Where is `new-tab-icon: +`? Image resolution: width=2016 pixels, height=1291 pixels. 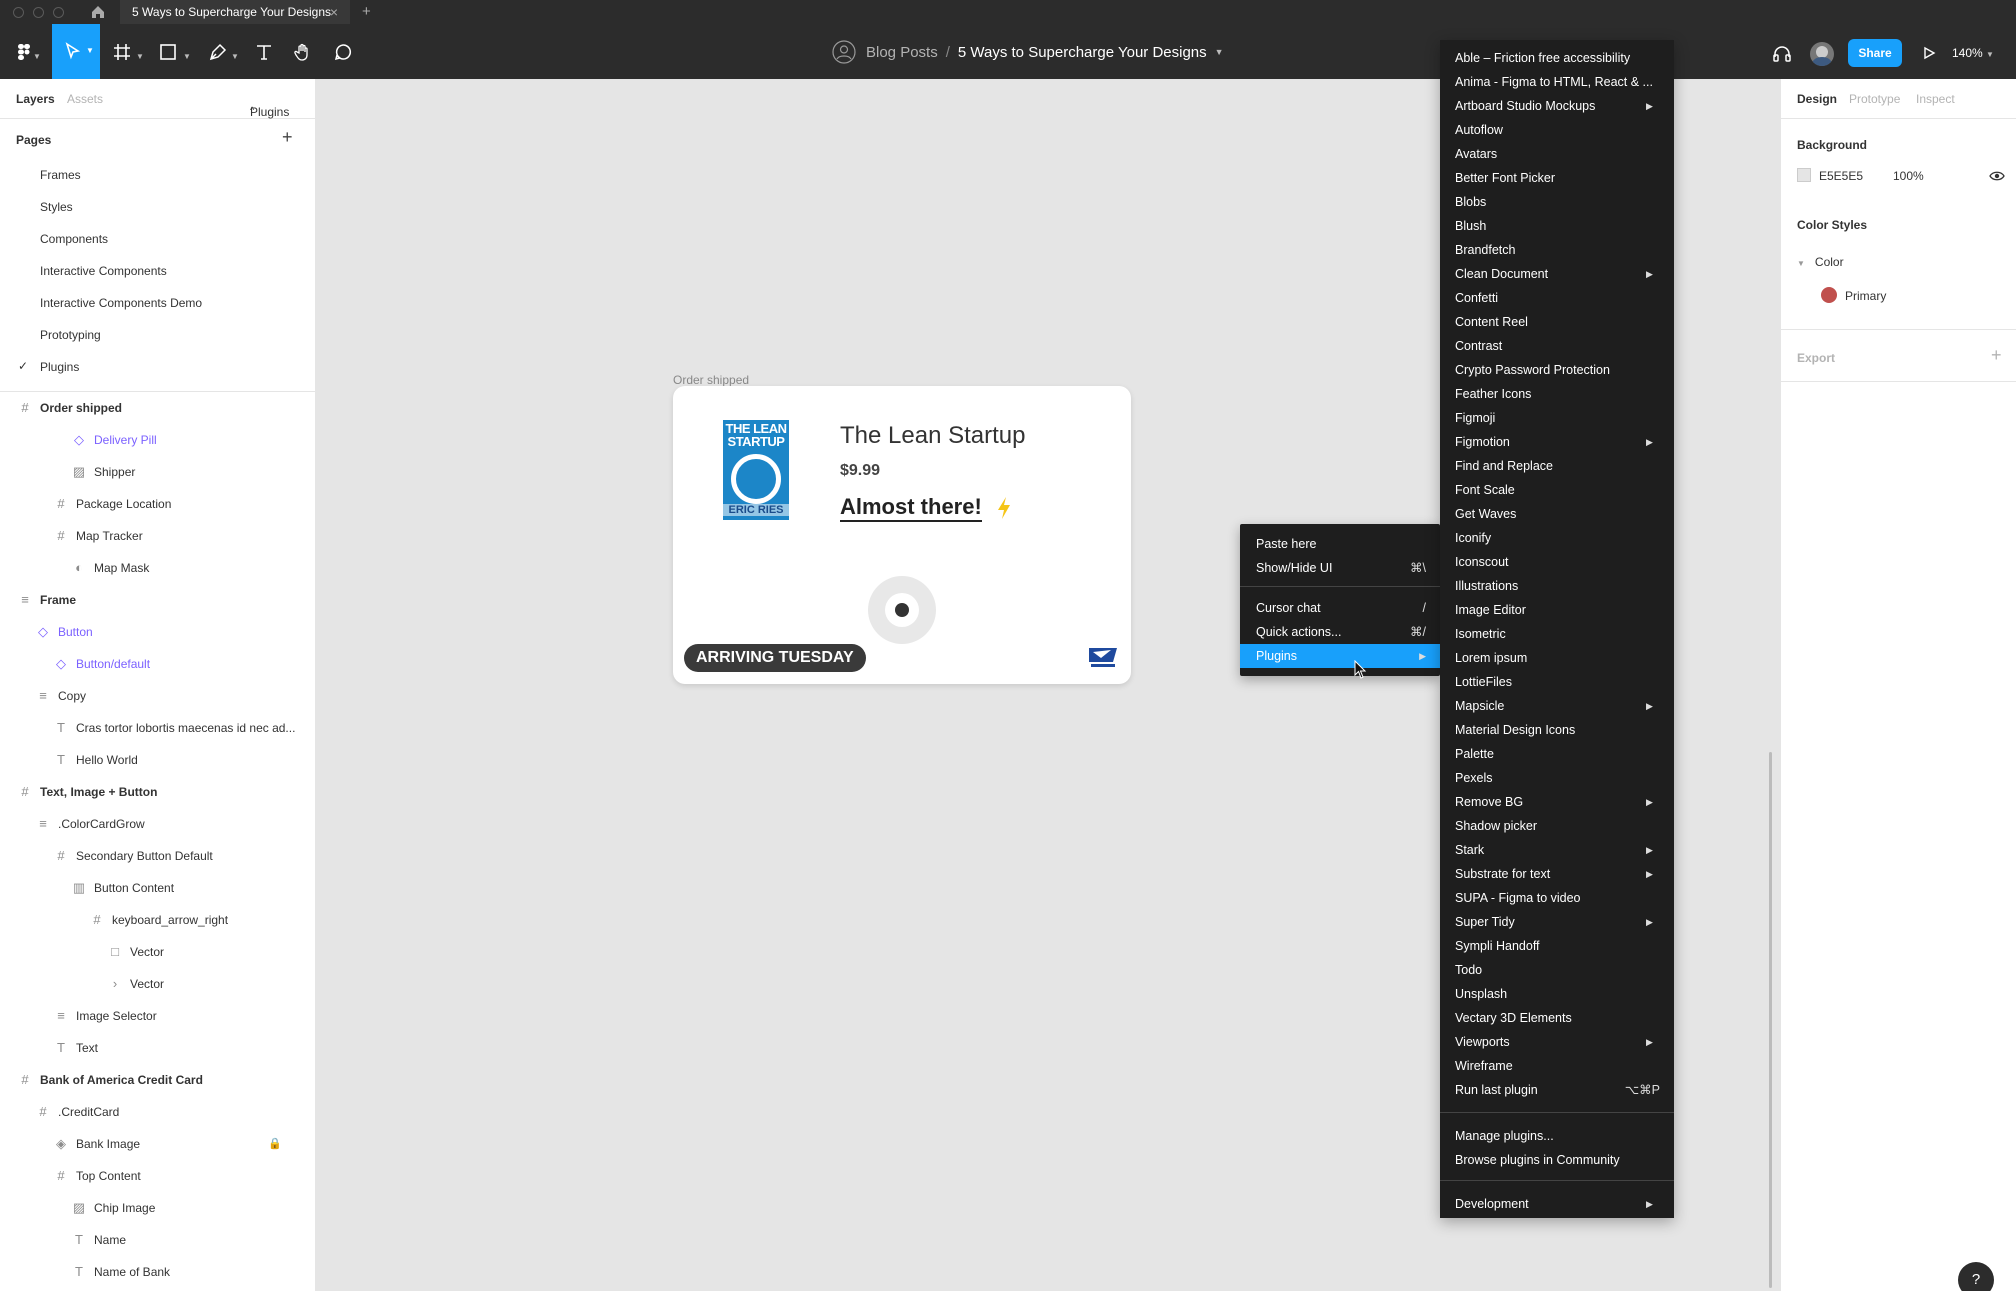
new-tab-icon: + is located at coordinates (366, 11).